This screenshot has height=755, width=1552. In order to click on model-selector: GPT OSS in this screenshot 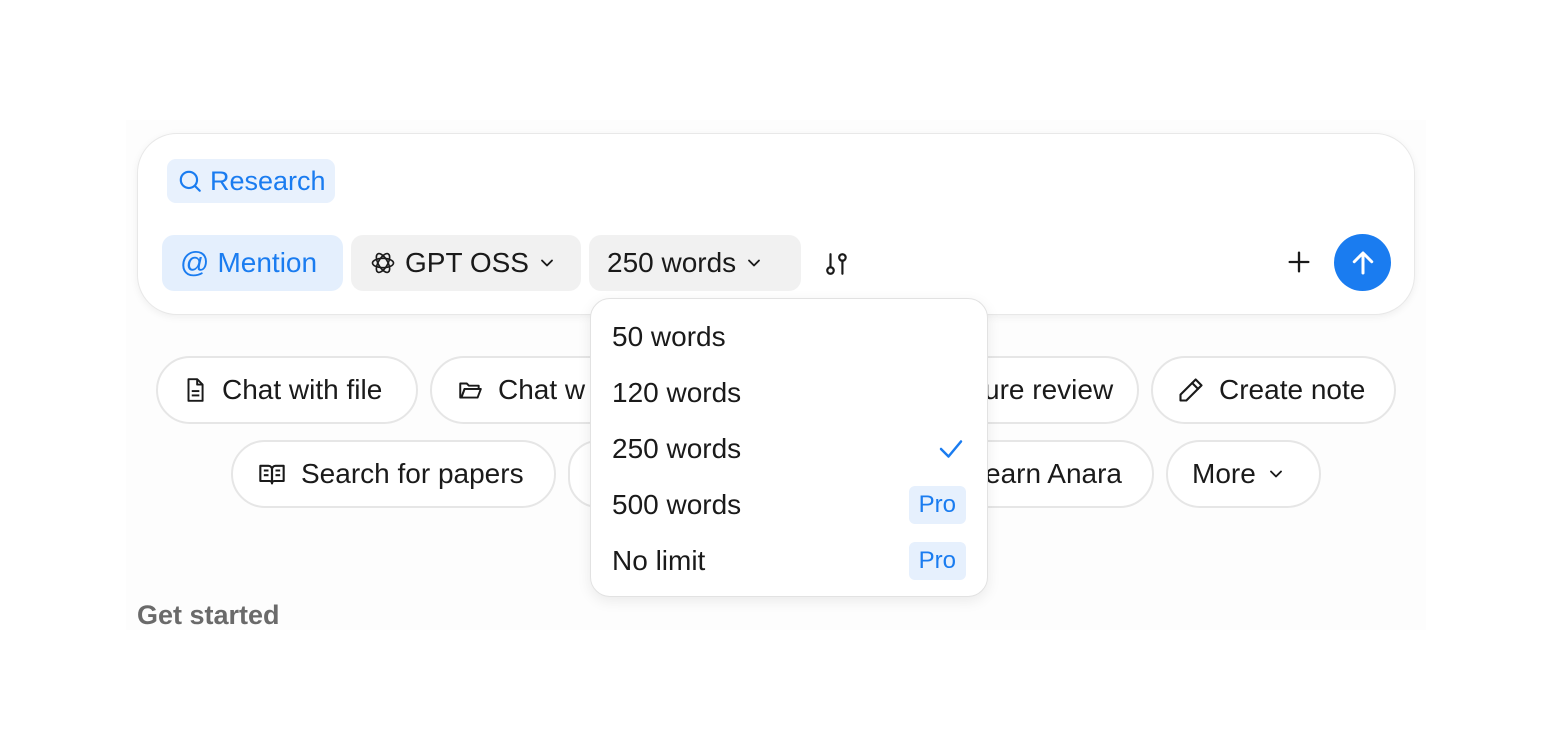, I will do `click(466, 263)`.